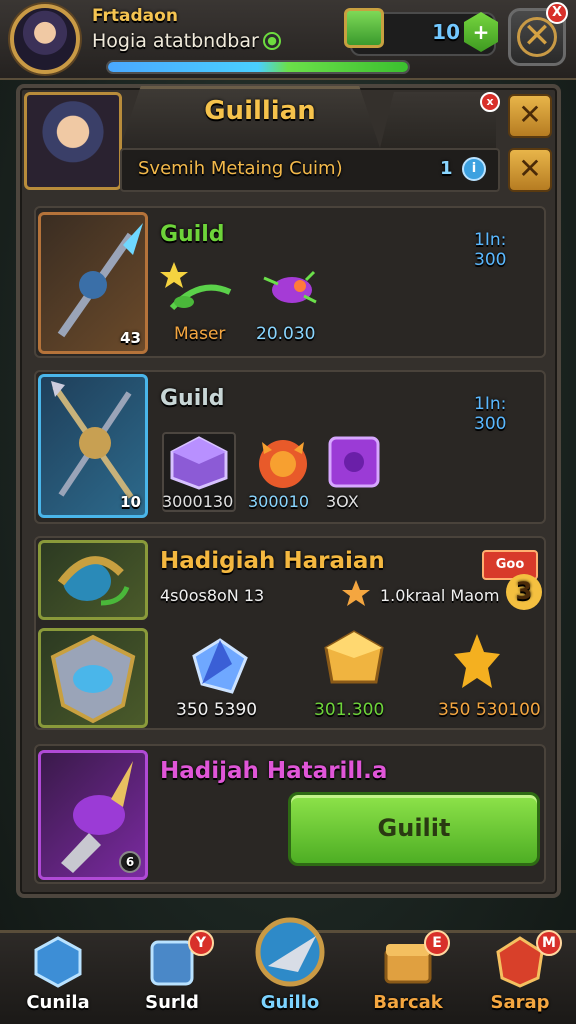 The height and width of the screenshot is (1024, 576). I want to click on horn-icon, so click(93, 581).